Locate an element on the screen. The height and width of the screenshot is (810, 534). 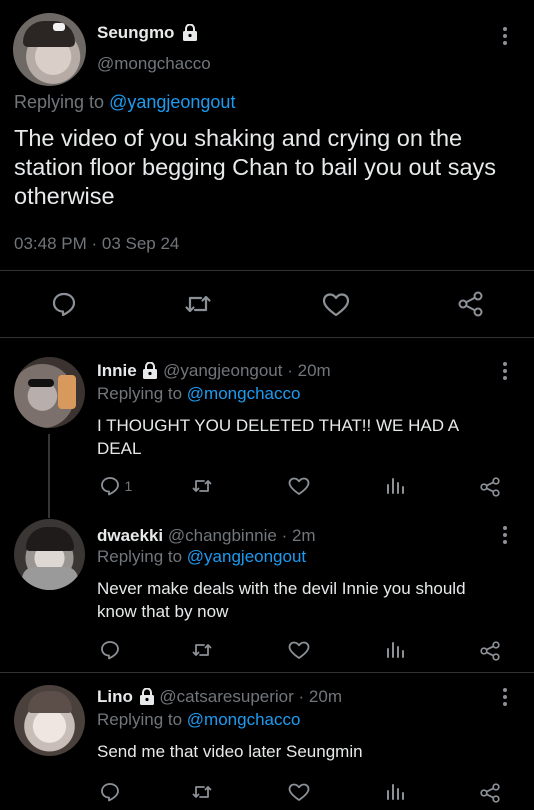
author-name: Innie is located at coordinates (117, 370).